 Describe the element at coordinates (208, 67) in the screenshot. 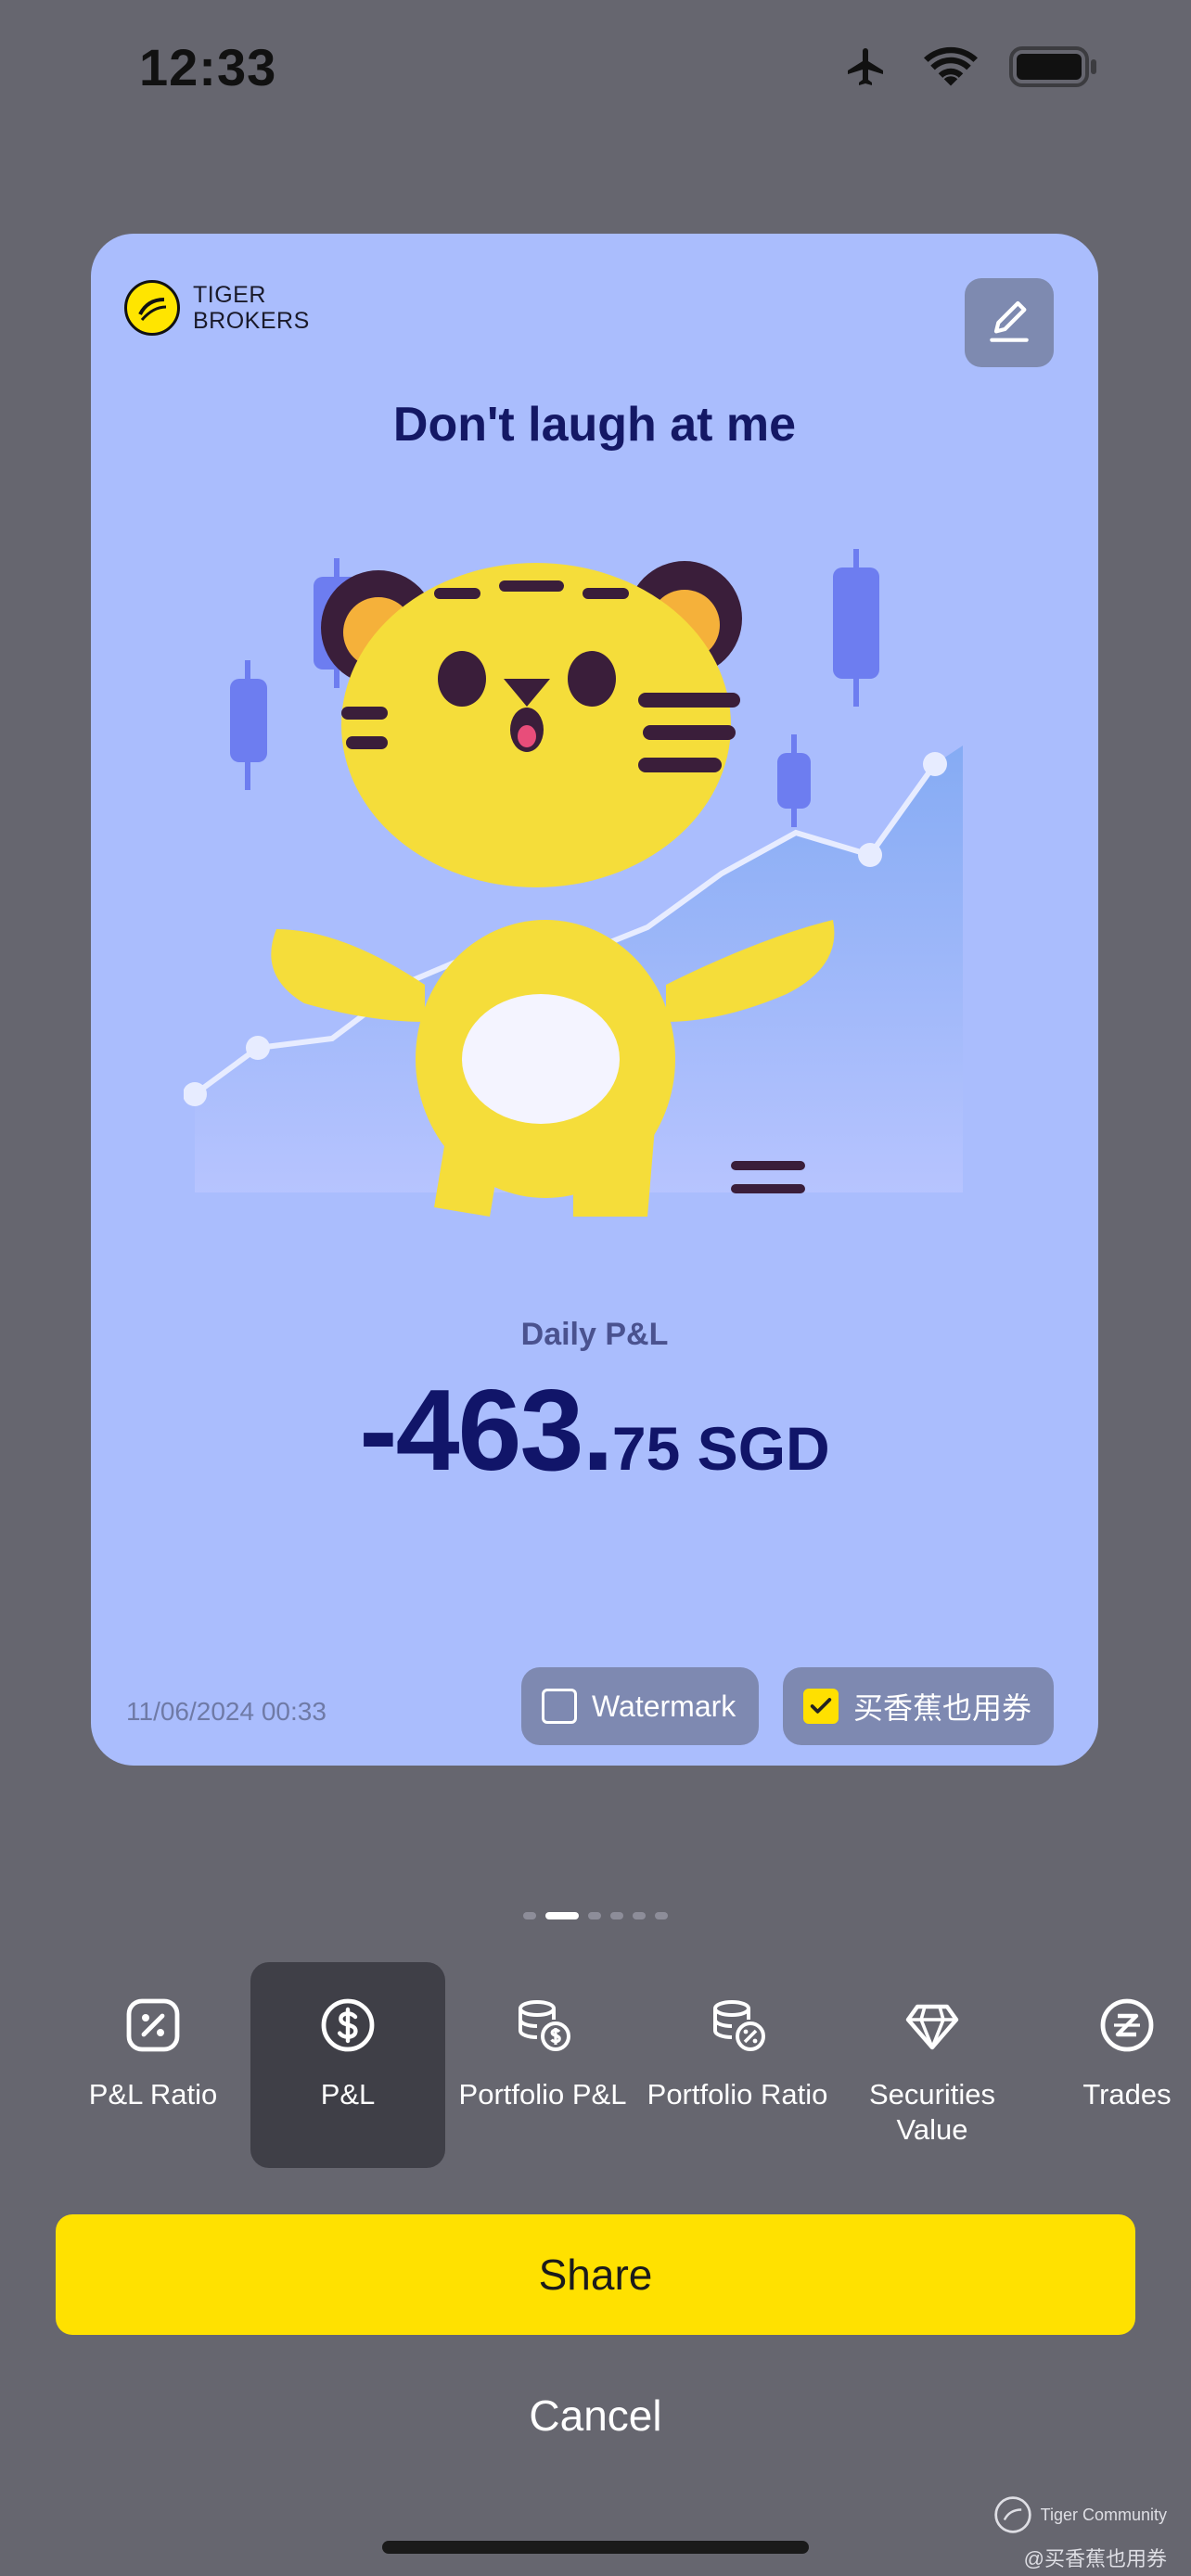

I see `status-time: 12:33` at that location.